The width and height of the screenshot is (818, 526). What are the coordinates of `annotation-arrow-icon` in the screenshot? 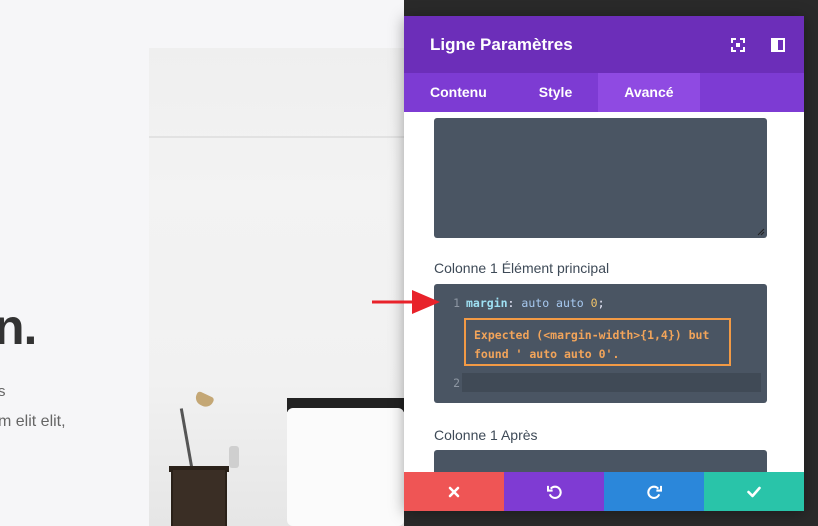 It's located at (406, 302).